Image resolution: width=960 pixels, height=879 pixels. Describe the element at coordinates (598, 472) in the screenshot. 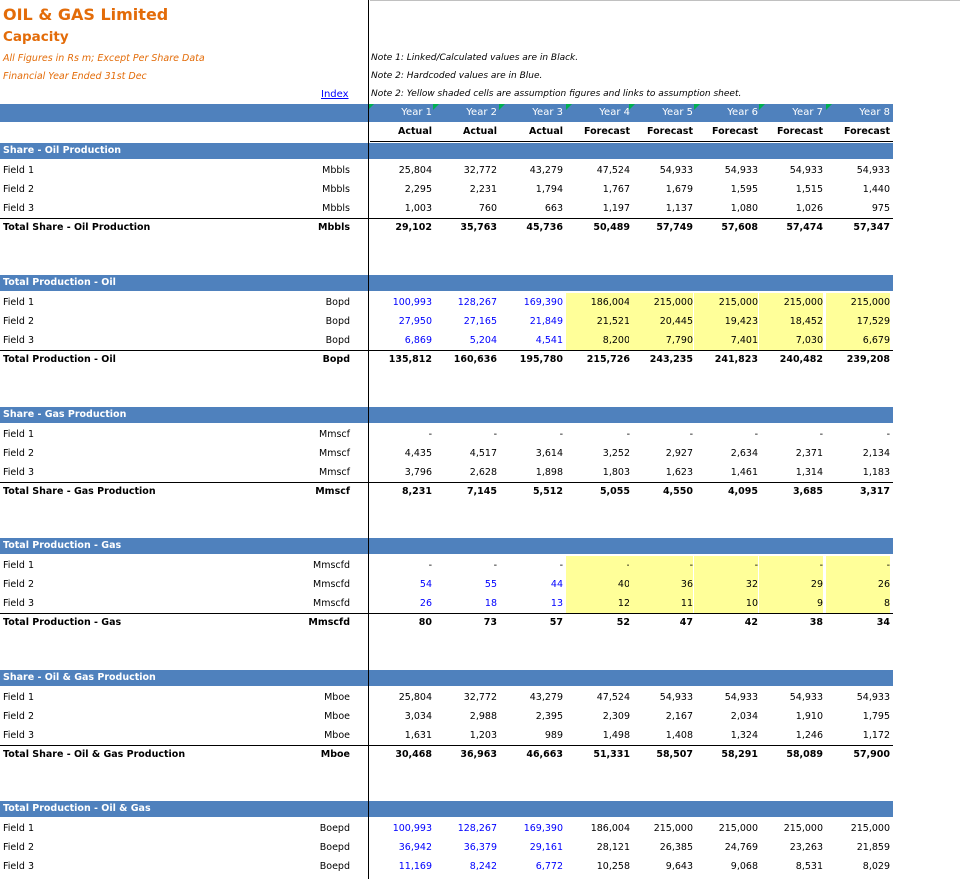

I see `value-cell: 1,803` at that location.